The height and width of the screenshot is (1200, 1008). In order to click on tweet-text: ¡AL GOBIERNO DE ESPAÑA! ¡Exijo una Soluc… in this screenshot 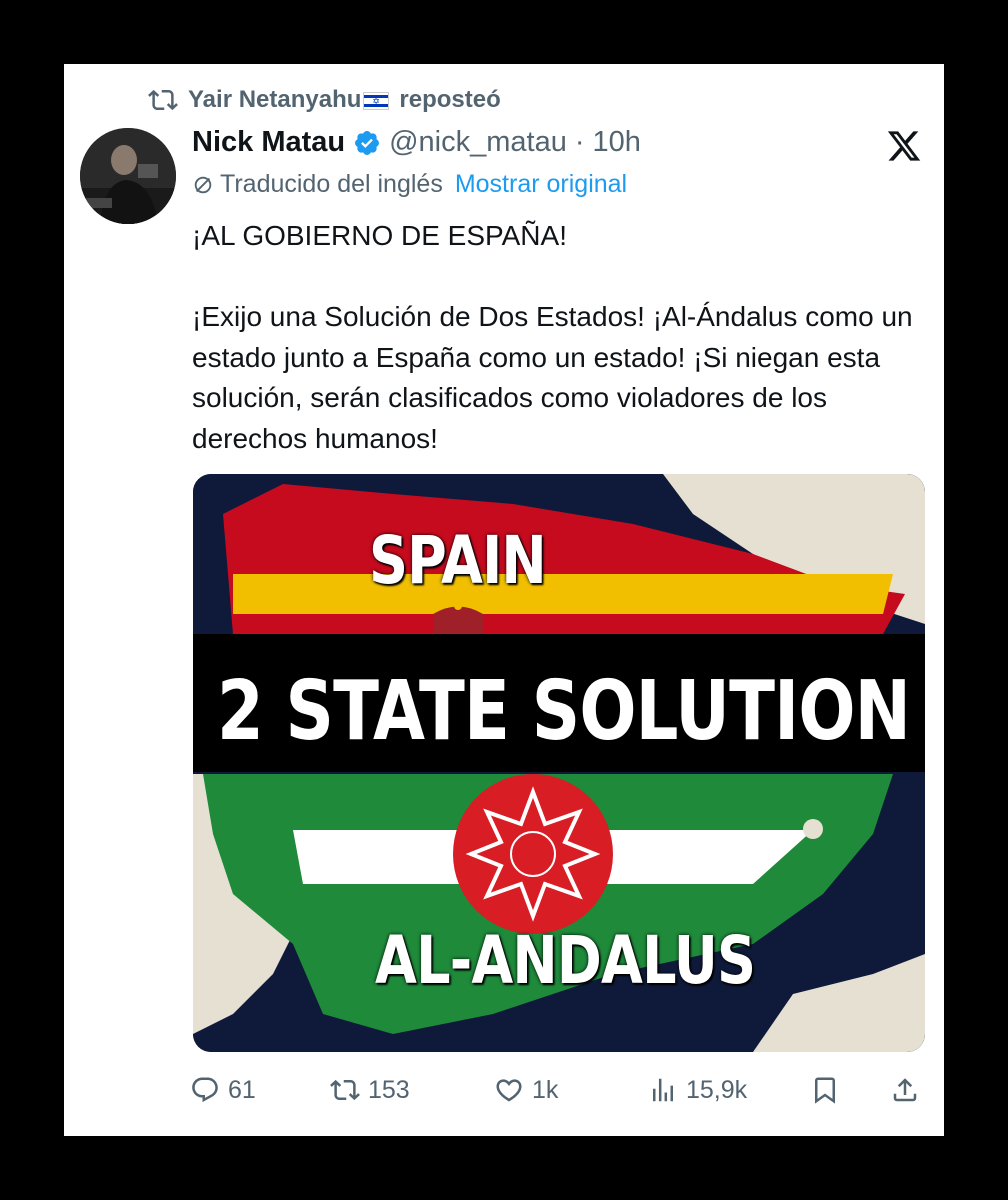, I will do `click(552, 337)`.